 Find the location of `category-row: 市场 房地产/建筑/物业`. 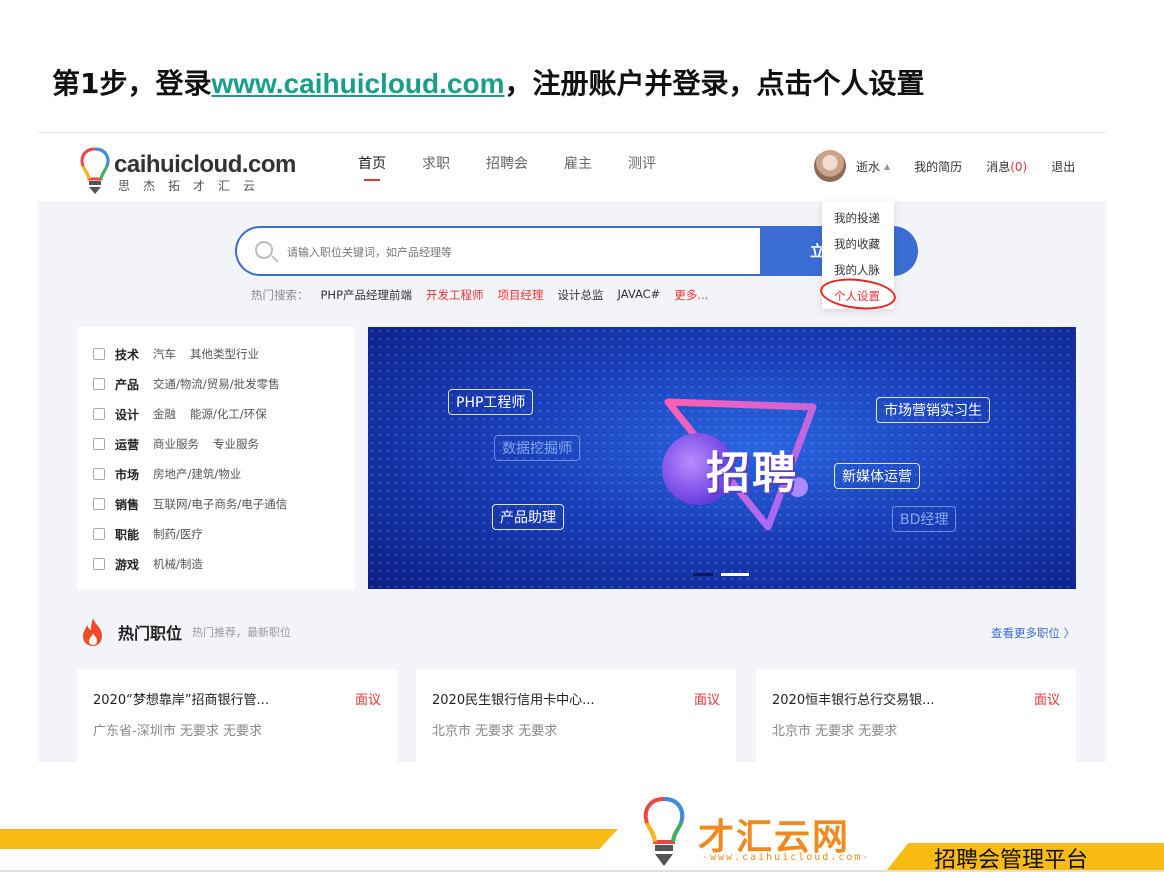

category-row: 市场 房地产/建筑/物业 is located at coordinates (224, 474).